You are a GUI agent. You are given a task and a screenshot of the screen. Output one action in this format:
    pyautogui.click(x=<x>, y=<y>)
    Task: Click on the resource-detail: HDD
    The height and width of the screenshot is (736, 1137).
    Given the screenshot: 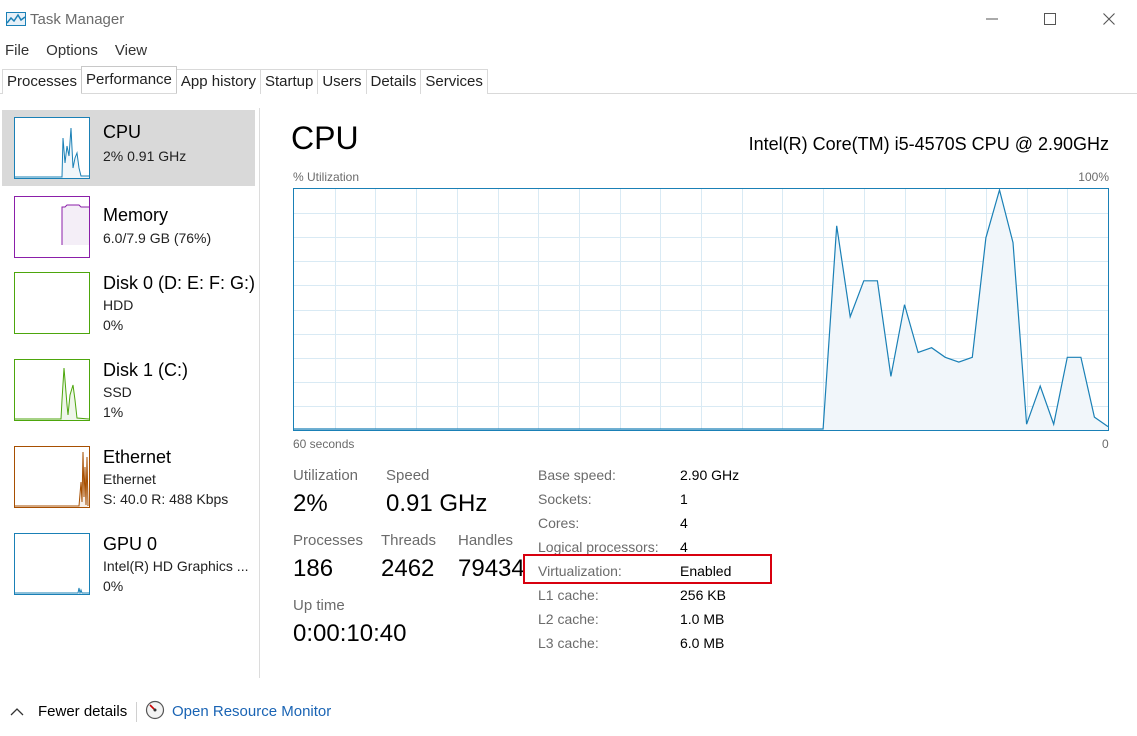 What is the action you would take?
    pyautogui.click(x=118, y=305)
    